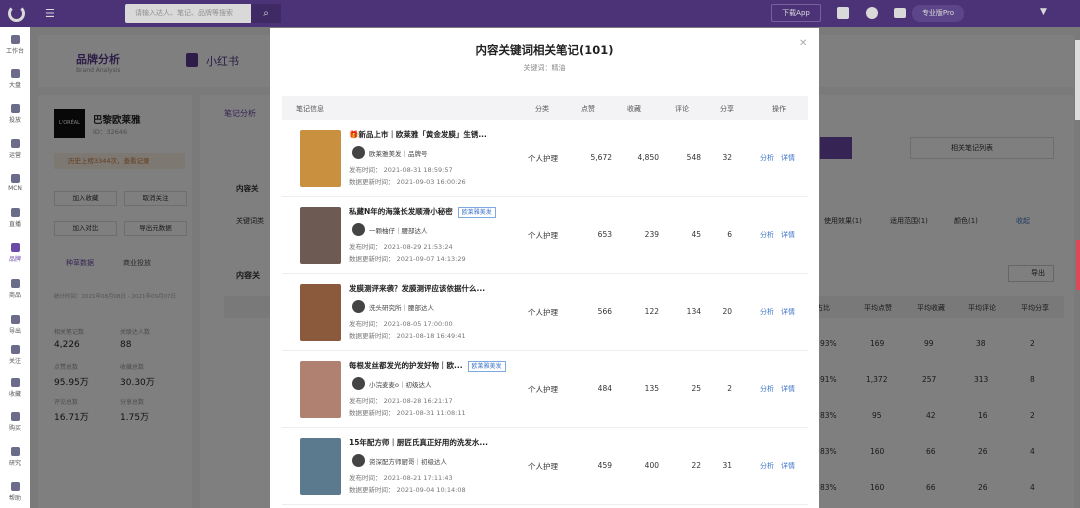 The width and height of the screenshot is (1080, 508). I want to click on sidebar-item-follow: 关注, so click(15, 355).